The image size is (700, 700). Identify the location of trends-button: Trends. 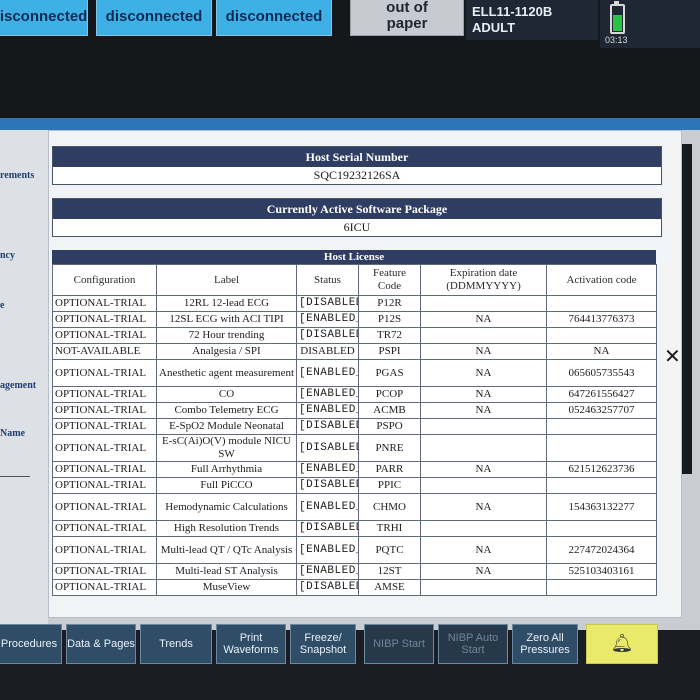
(176, 644).